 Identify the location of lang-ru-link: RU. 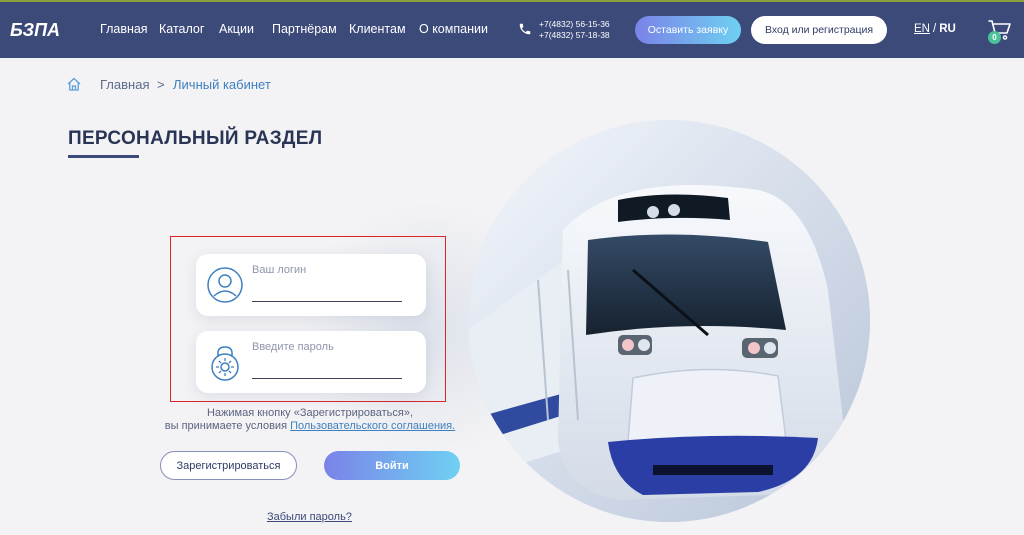
(947, 29).